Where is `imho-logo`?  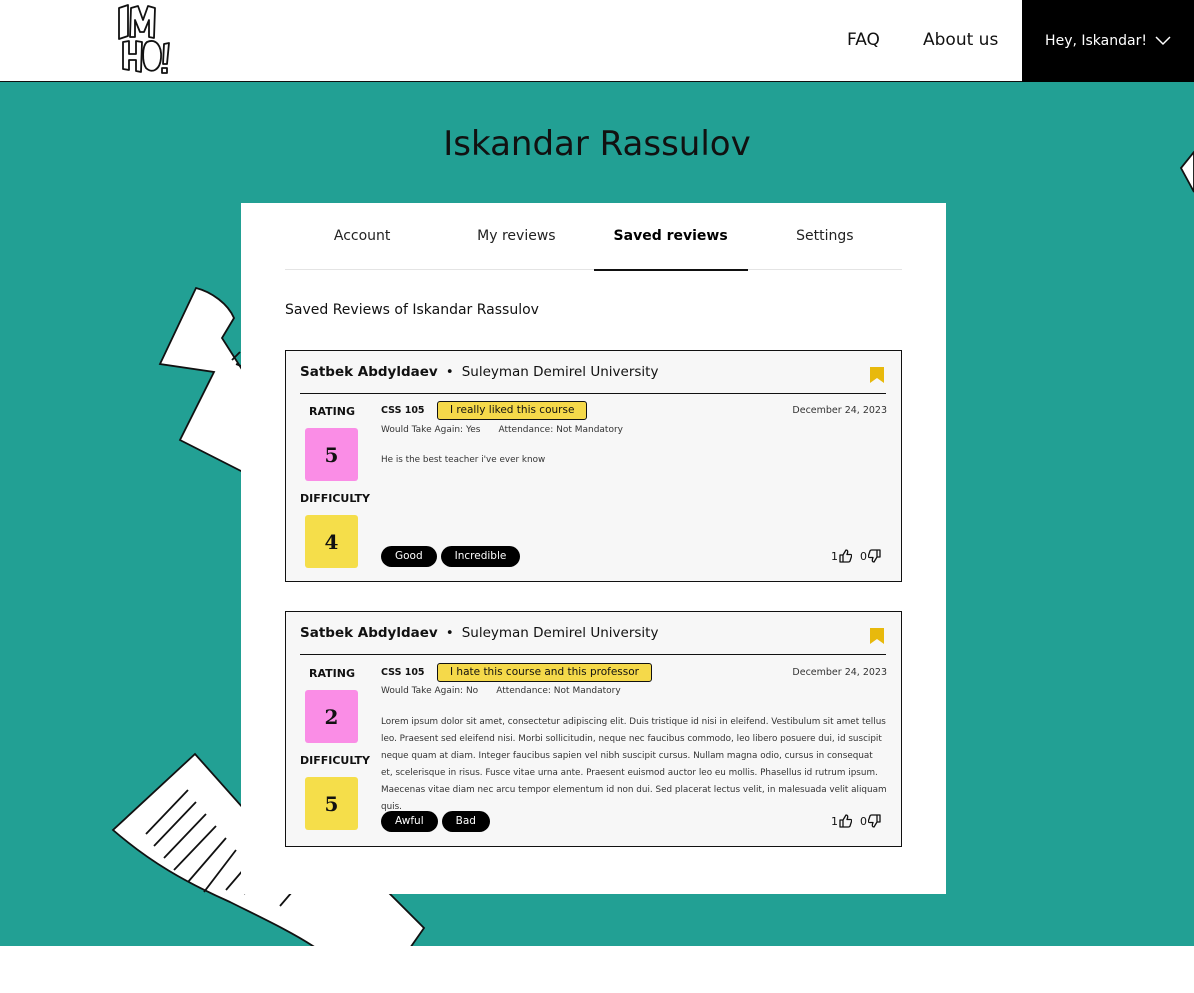 imho-logo is located at coordinates (144, 40).